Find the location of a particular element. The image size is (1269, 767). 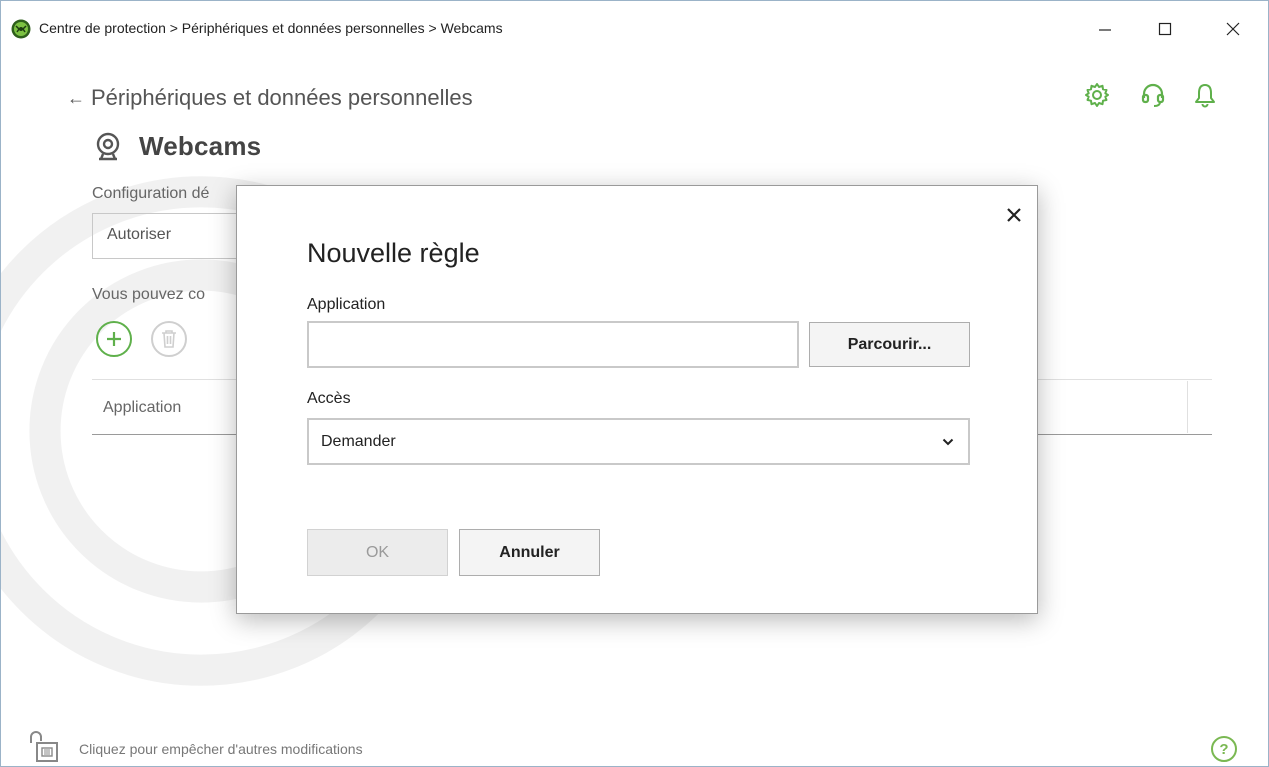

access-label: Accès is located at coordinates (329, 398).